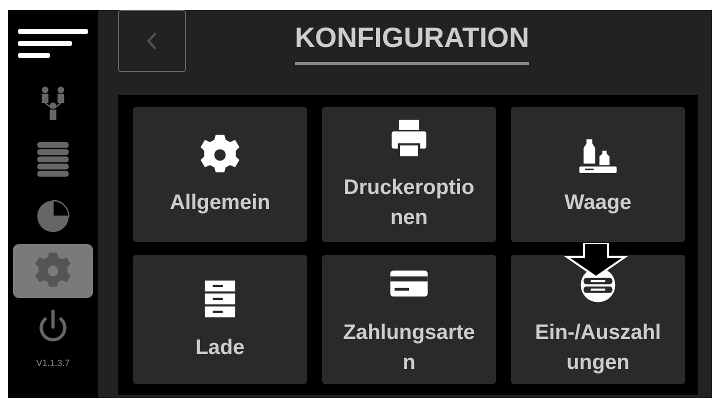  I want to click on settings-tile: Allgemein, so click(220, 174).